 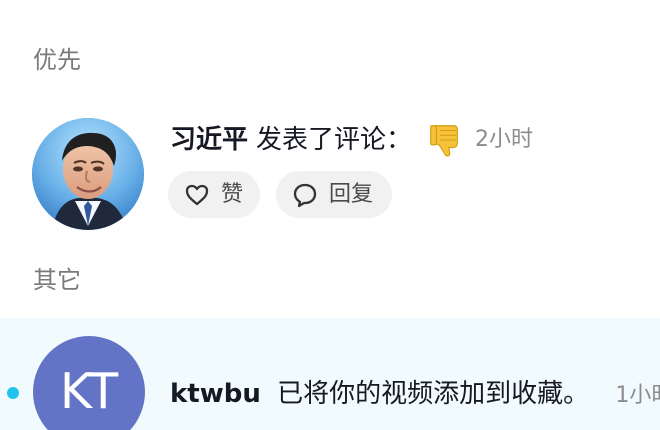 What do you see at coordinates (89, 383) in the screenshot?
I see `ktwbu-avatar: KT` at bounding box center [89, 383].